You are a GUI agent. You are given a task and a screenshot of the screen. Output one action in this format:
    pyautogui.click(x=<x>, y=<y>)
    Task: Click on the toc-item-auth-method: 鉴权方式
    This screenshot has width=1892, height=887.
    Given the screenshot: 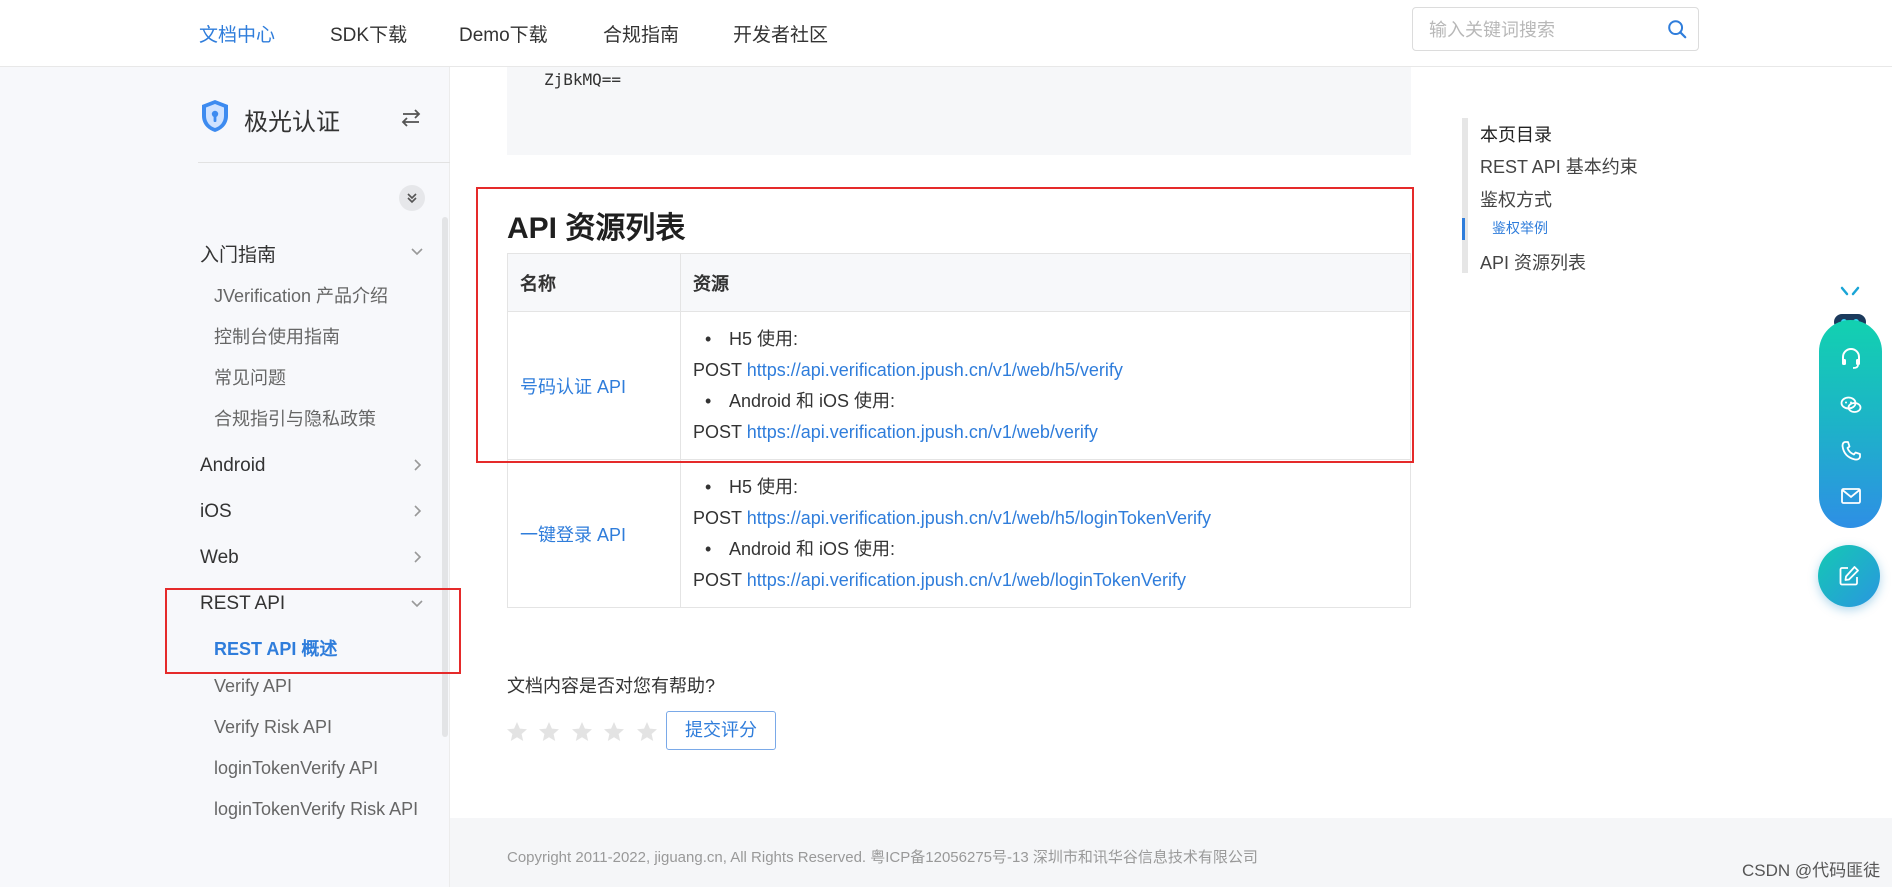 What is the action you would take?
    pyautogui.click(x=1516, y=199)
    